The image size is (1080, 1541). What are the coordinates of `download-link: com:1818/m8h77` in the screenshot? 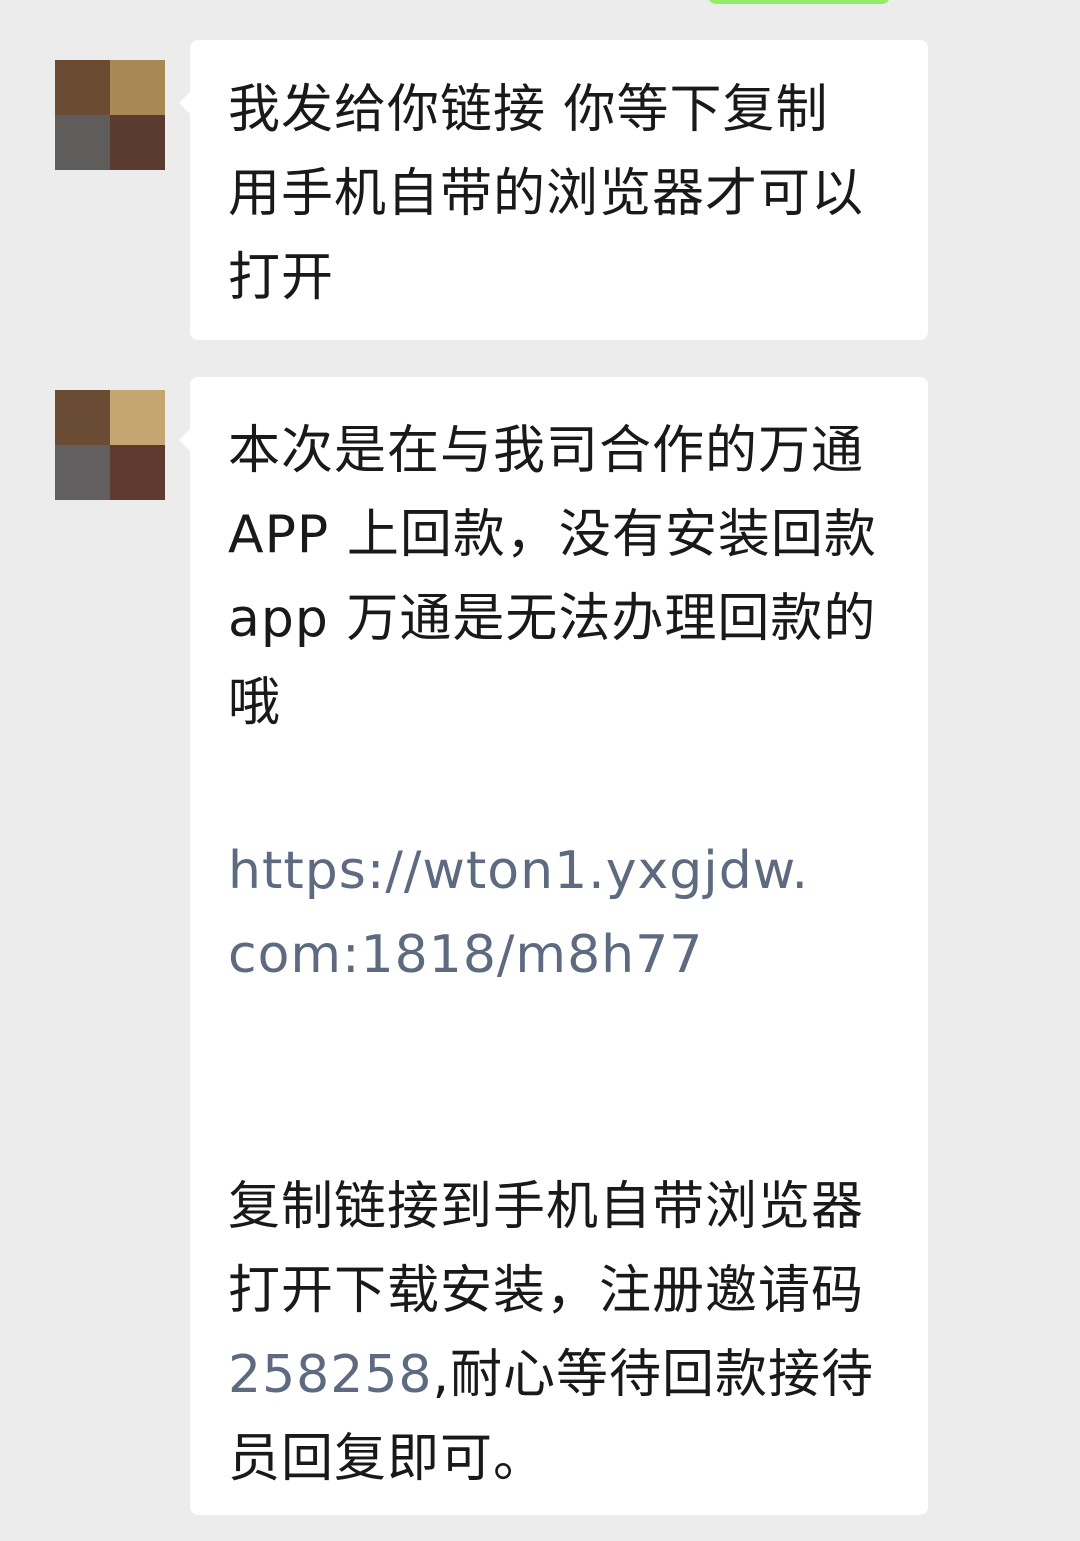 It's located at (560, 955).